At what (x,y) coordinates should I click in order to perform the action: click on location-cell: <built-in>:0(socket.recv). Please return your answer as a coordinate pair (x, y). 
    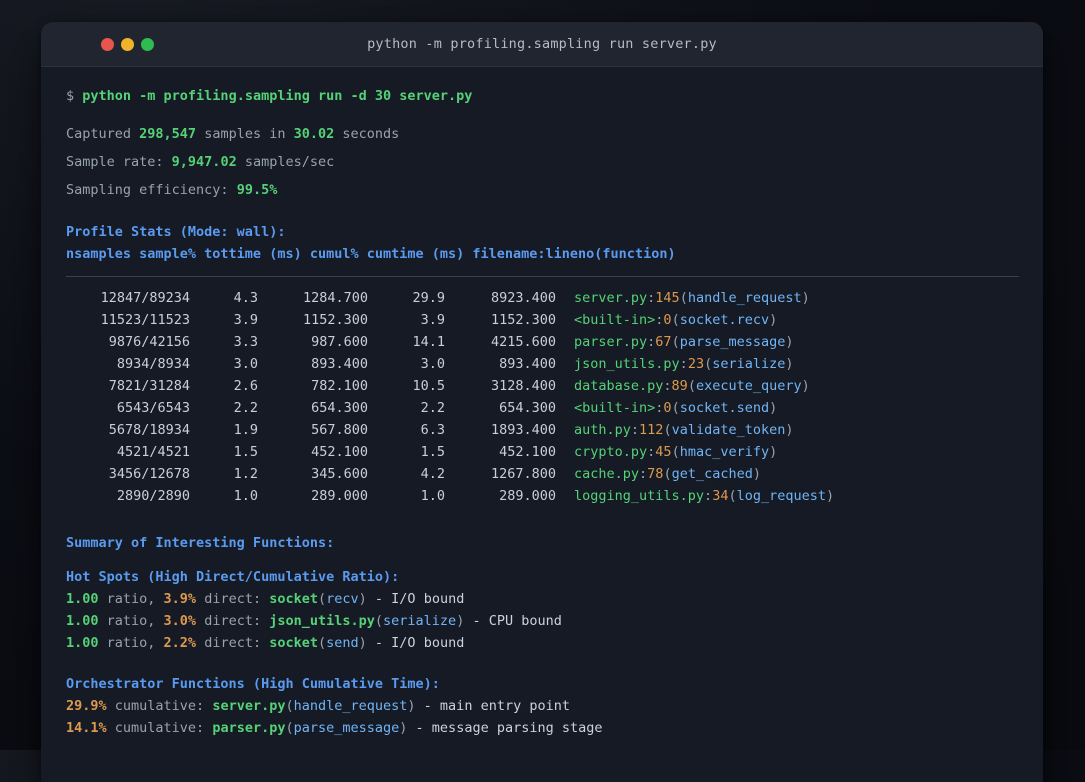
    Looking at the image, I should click on (787, 320).